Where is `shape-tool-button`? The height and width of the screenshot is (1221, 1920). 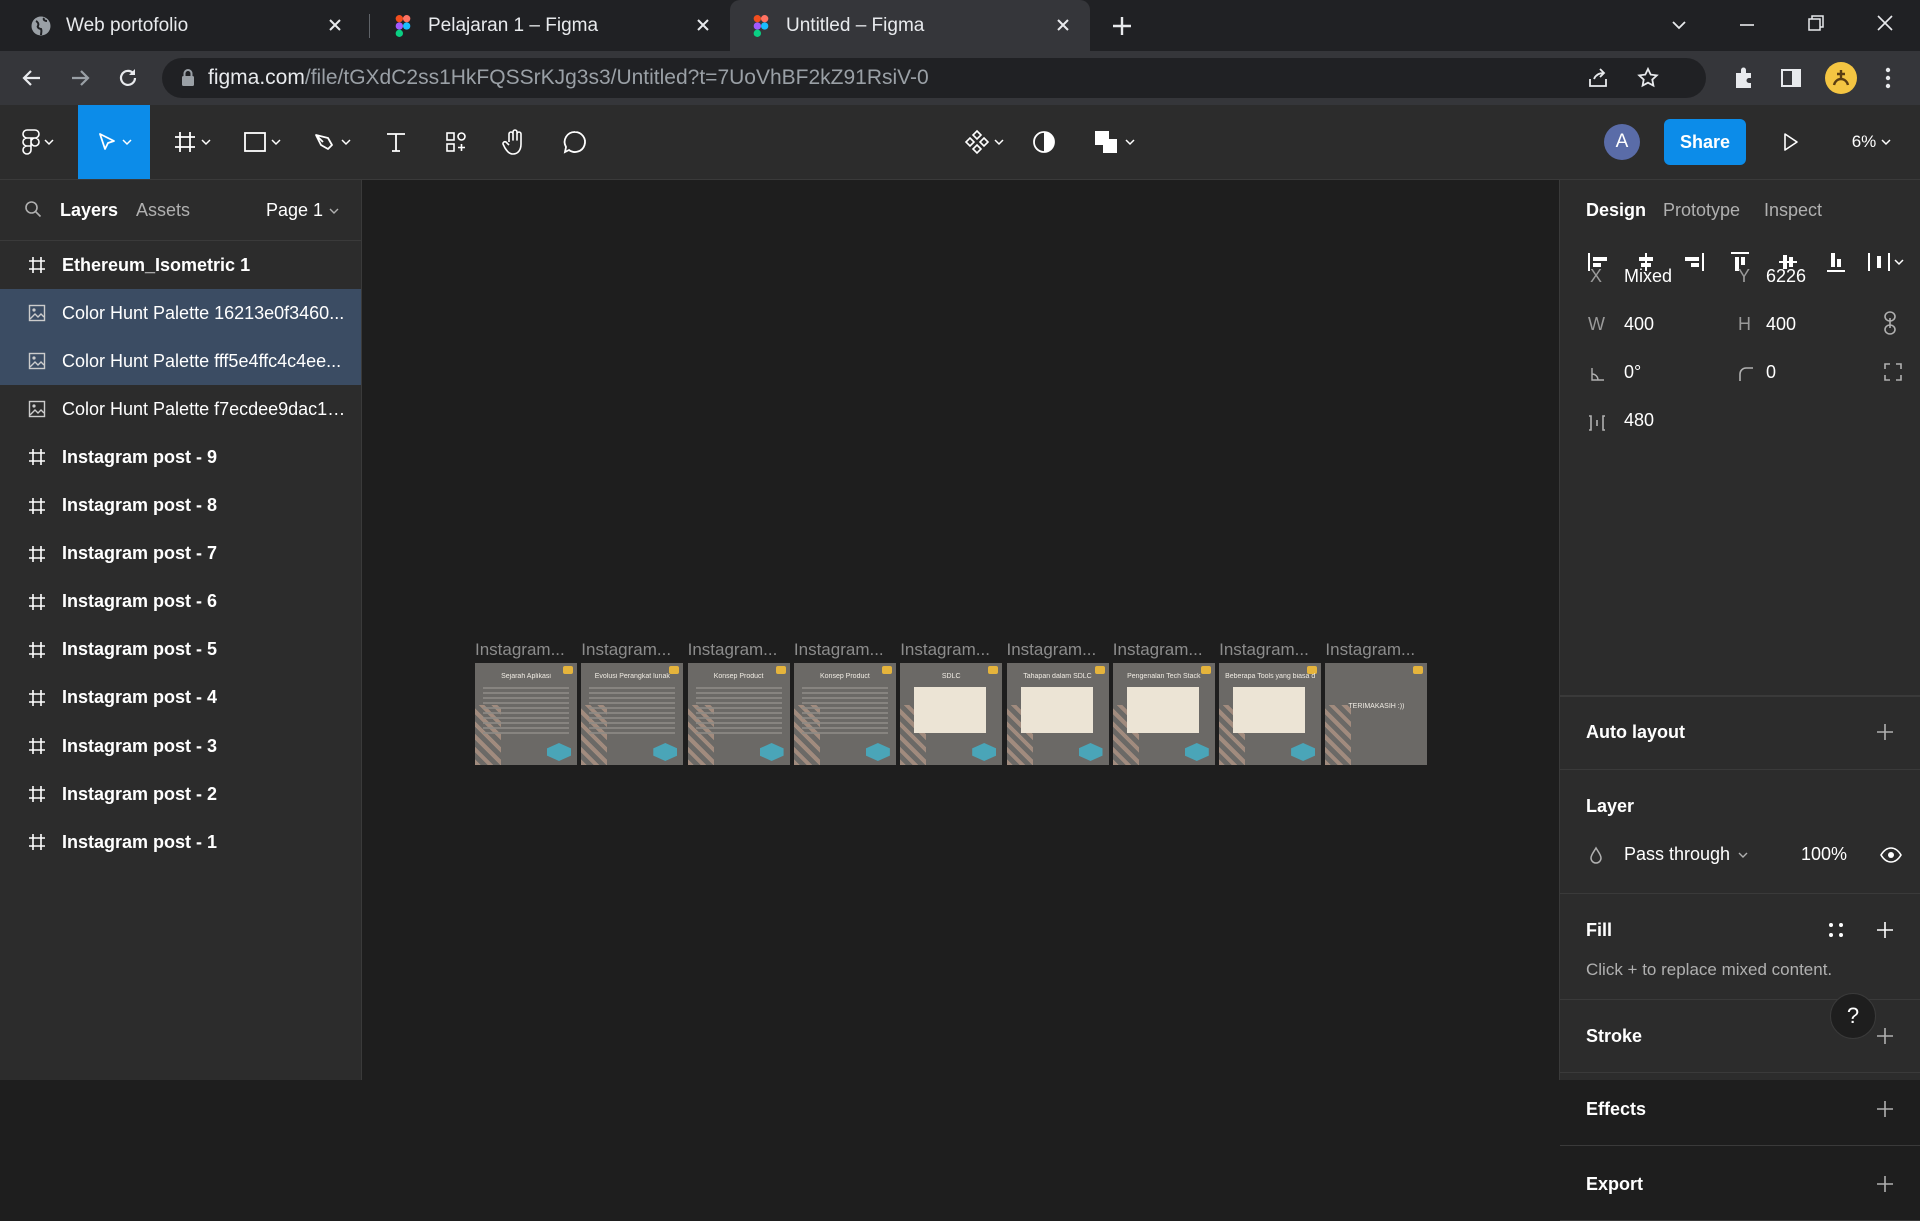 shape-tool-button is located at coordinates (262, 142).